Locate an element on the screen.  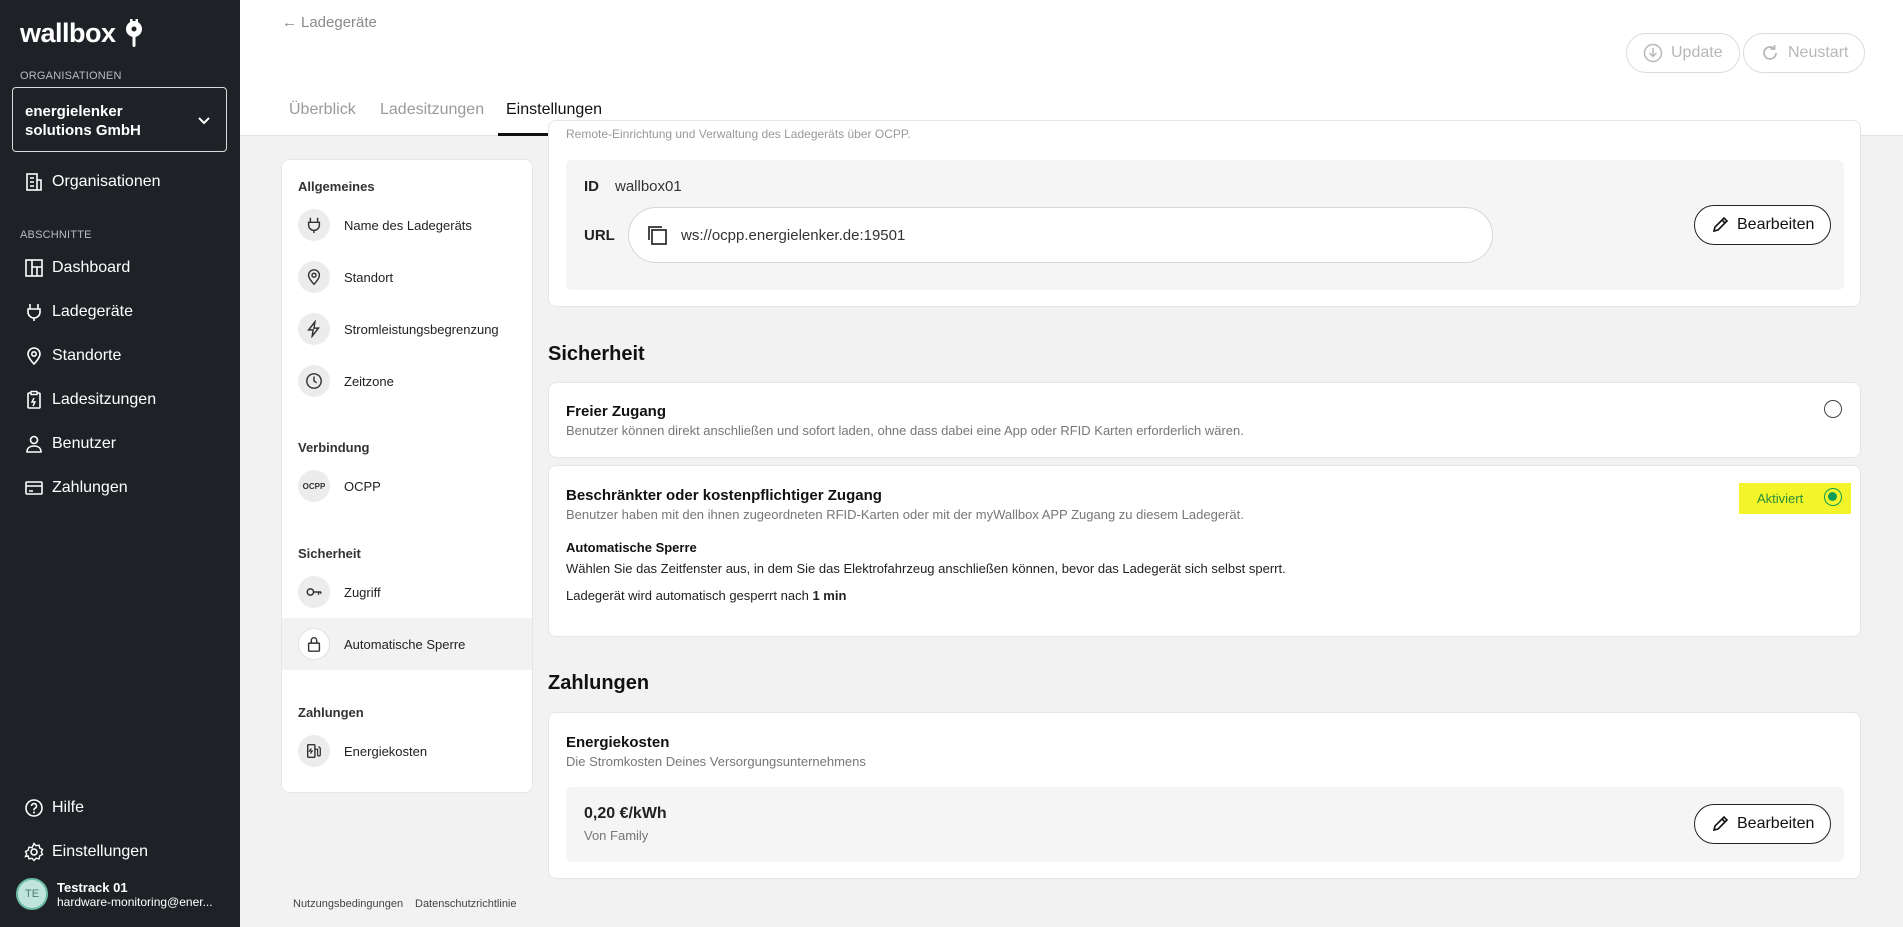
settings-item-label: Zugriff is located at coordinates (362, 592).